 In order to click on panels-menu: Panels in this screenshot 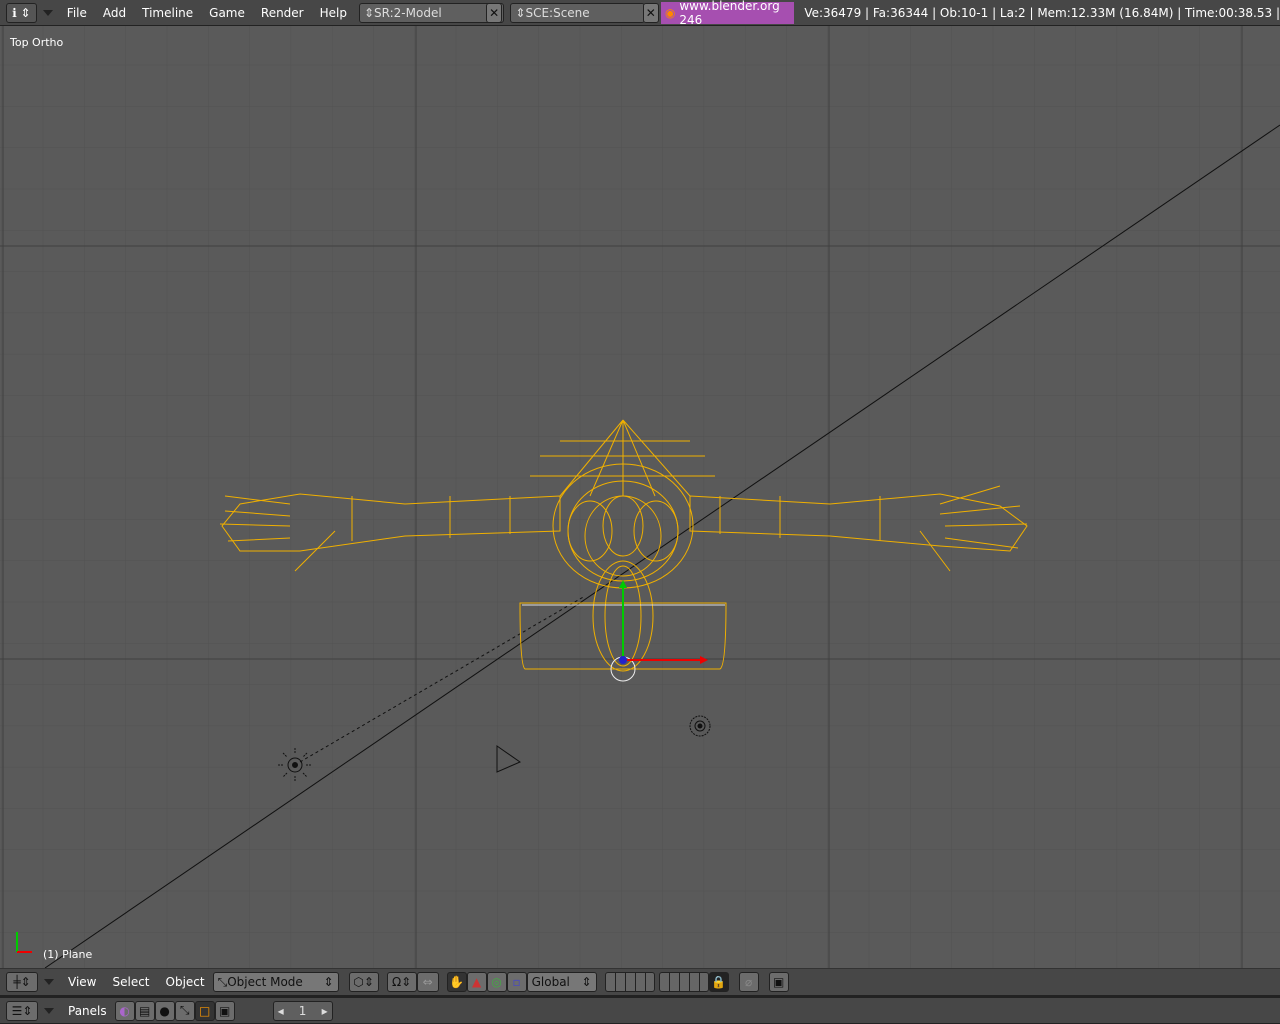, I will do `click(87, 1011)`.